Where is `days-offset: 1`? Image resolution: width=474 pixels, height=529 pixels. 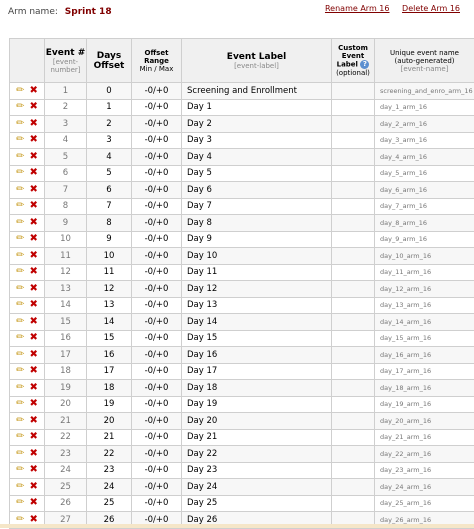 days-offset: 1 is located at coordinates (109, 107).